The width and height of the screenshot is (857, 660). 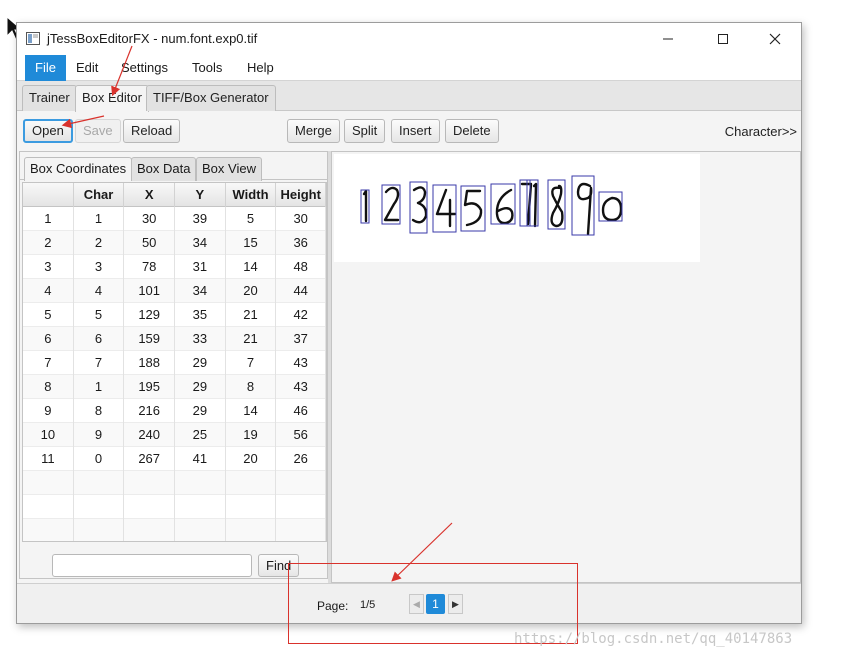 What do you see at coordinates (200, 219) in the screenshot?
I see `cell-y: 39` at bounding box center [200, 219].